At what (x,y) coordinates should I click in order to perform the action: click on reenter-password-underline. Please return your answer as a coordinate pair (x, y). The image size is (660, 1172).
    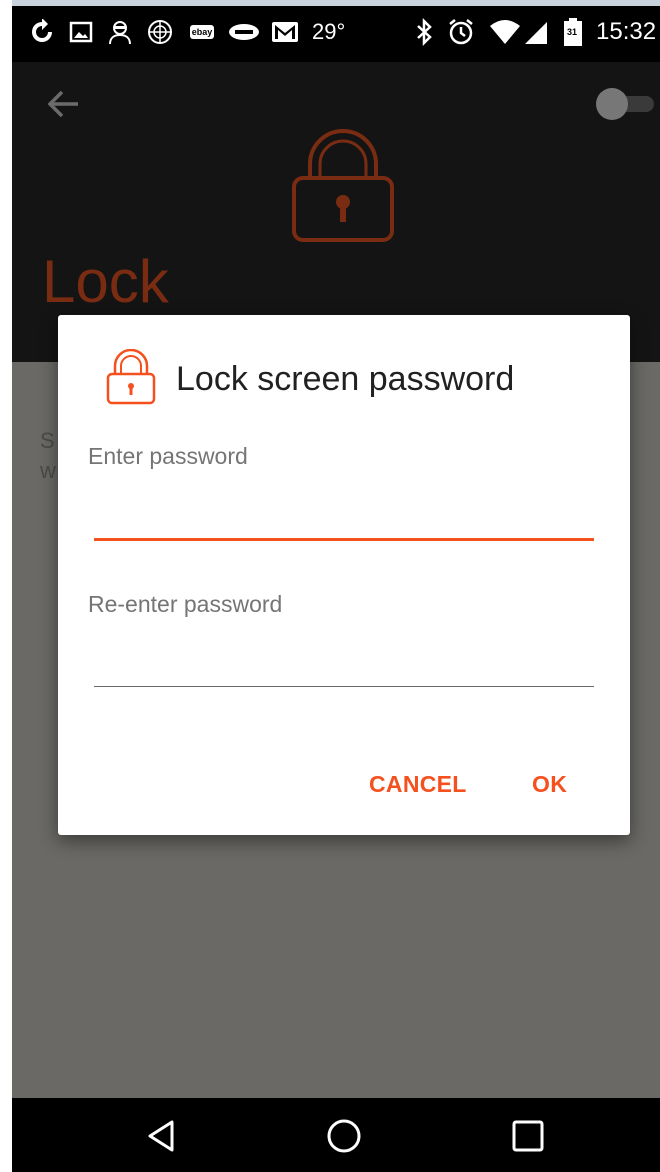
    Looking at the image, I should click on (344, 686).